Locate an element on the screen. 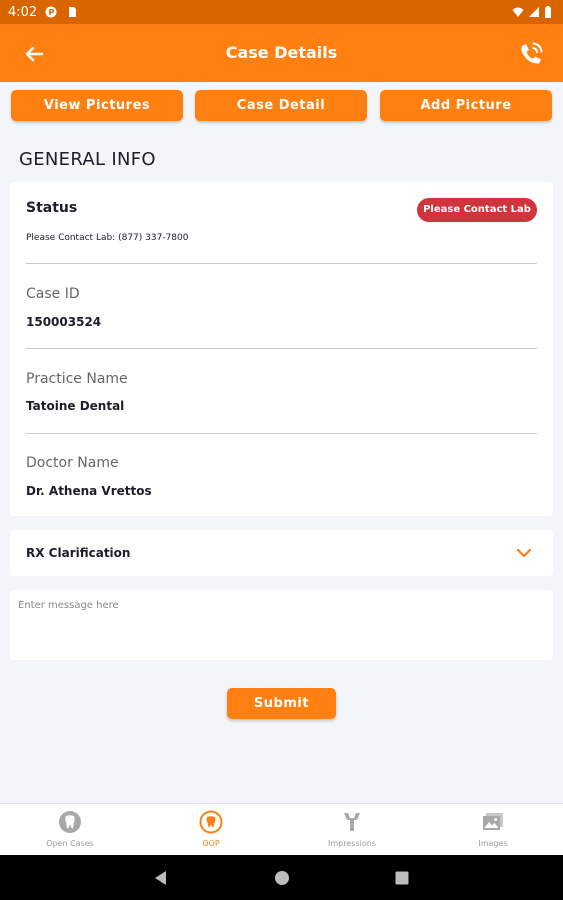  nav-label: Images is located at coordinates (493, 843).